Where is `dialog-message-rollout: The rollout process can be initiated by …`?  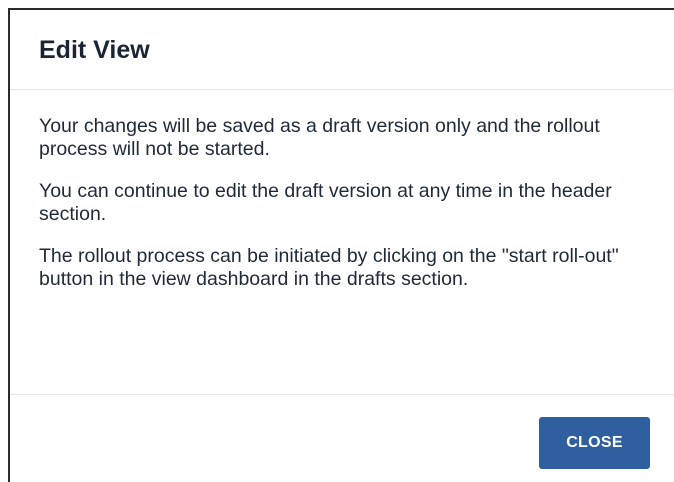 dialog-message-rollout: The rollout process can be initiated by … is located at coordinates (329, 267).